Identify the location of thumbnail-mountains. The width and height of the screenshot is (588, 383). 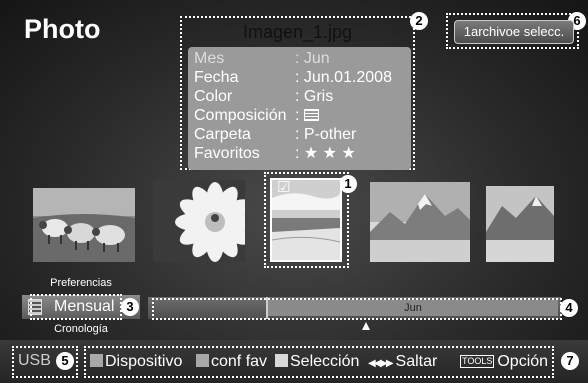
(420, 222).